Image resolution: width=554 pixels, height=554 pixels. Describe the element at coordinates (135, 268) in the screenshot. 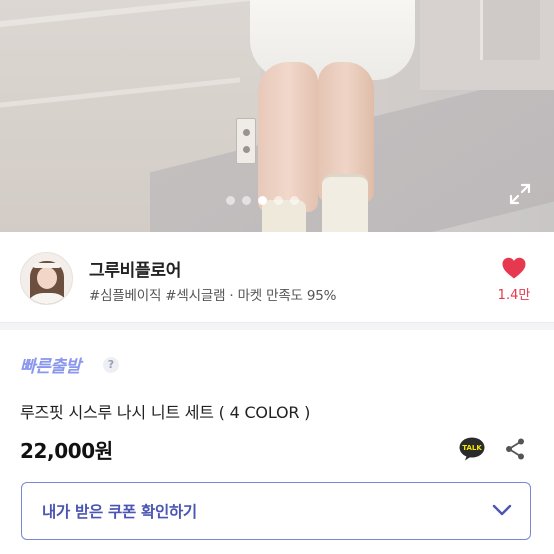

I see `seller-name: 그루비플로어` at that location.